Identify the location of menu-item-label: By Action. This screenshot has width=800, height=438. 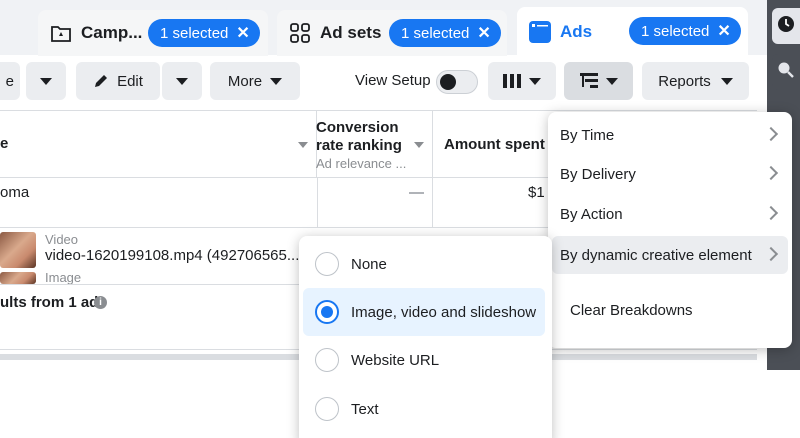
(591, 214).